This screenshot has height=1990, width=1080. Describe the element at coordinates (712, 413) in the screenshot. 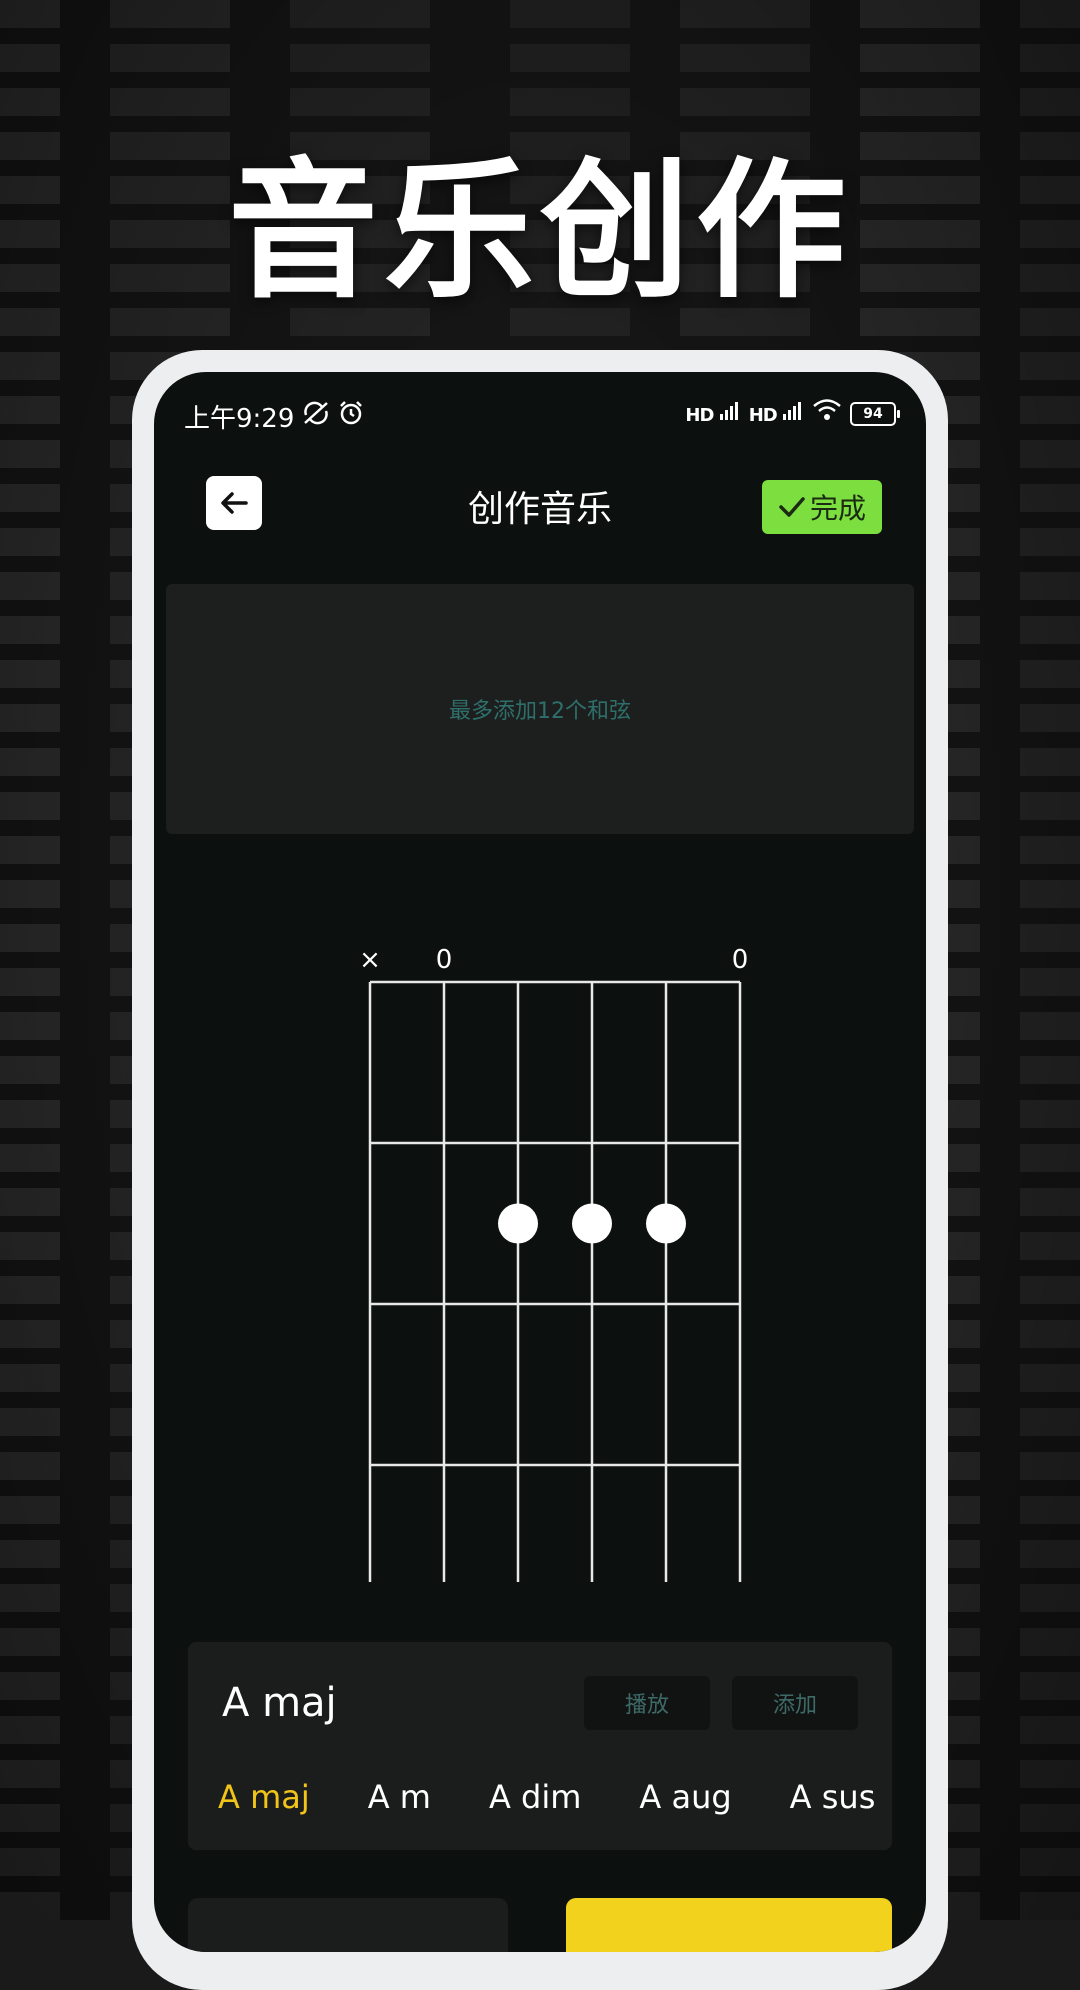

I see `signal-icon: HD` at that location.